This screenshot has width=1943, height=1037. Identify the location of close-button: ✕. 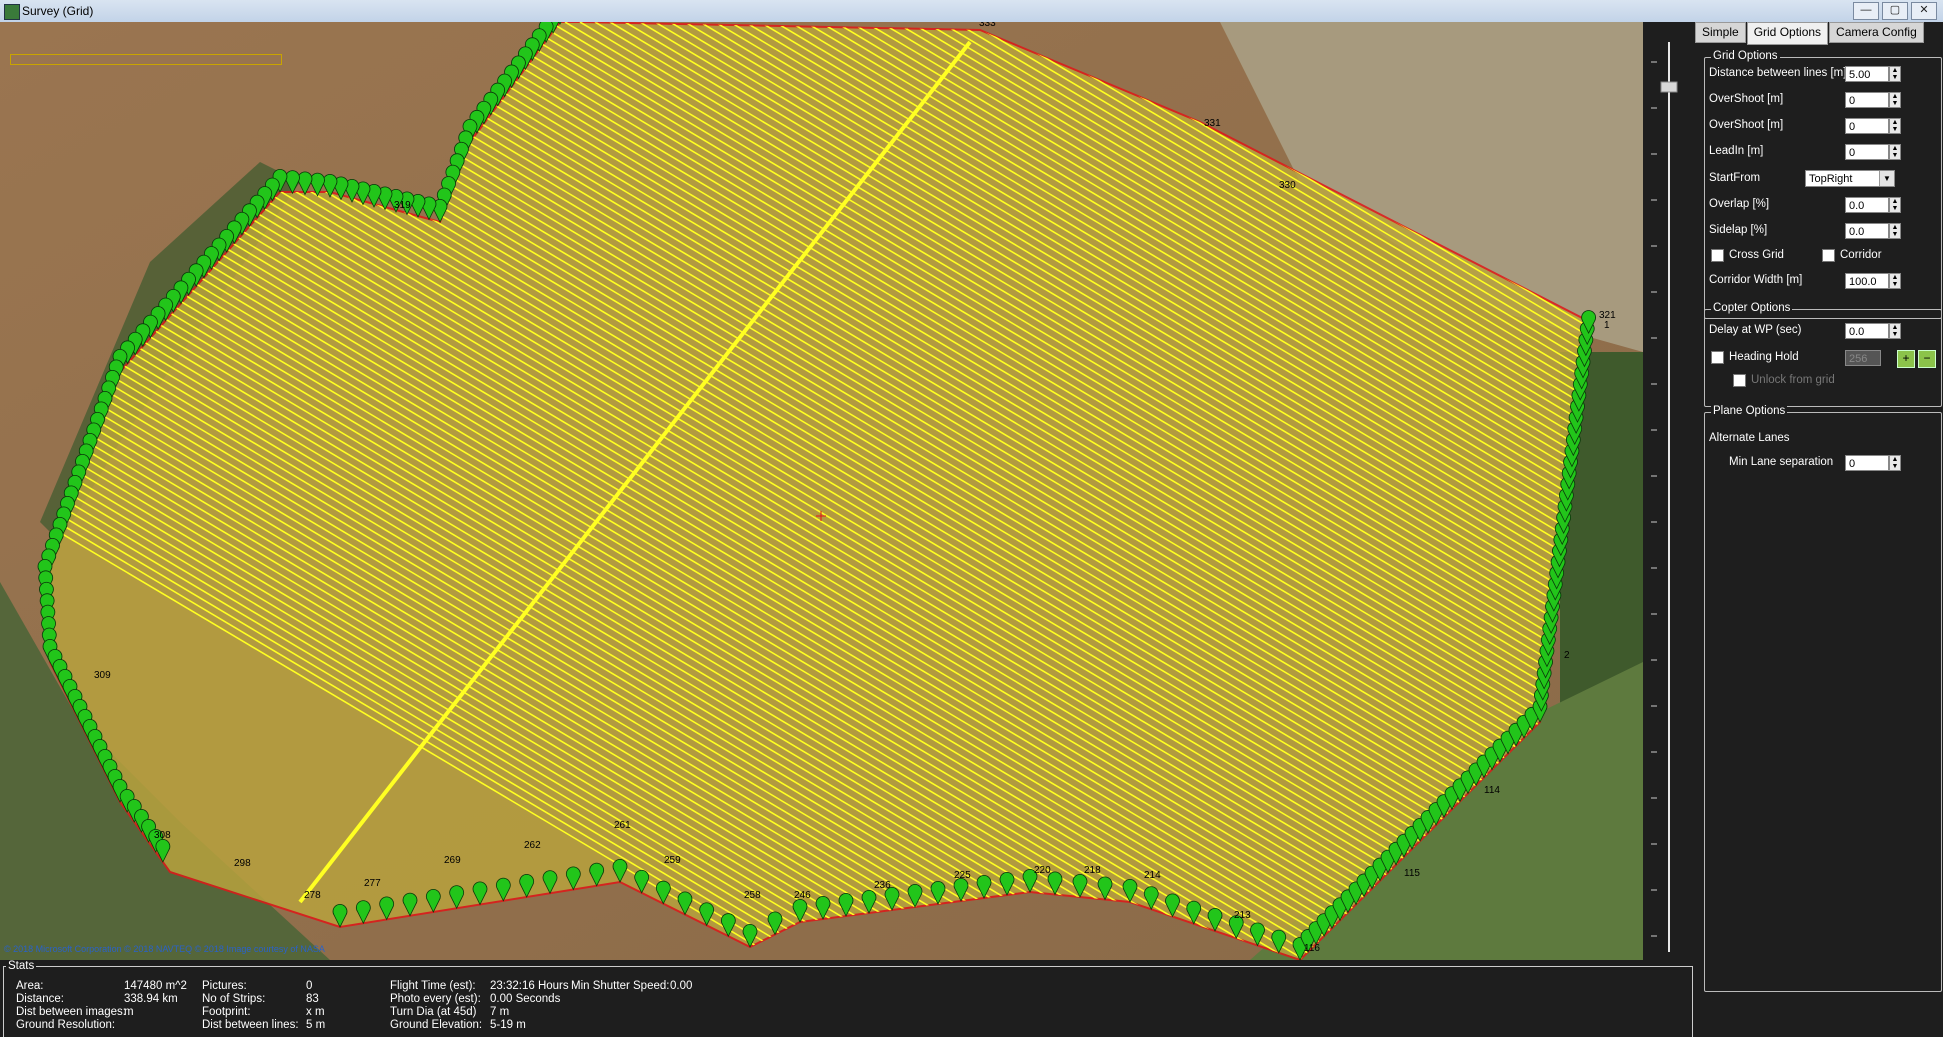
(1924, 11).